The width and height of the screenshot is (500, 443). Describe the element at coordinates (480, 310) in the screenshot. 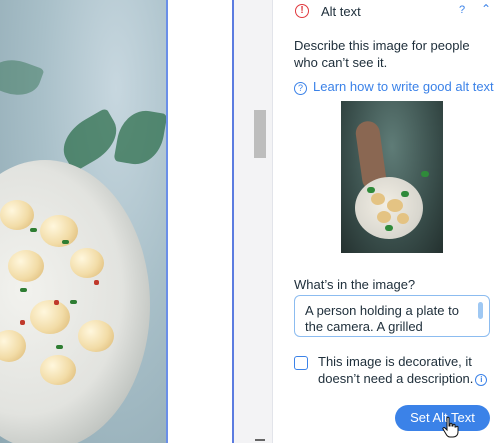

I see `textarea-scrollbar` at that location.